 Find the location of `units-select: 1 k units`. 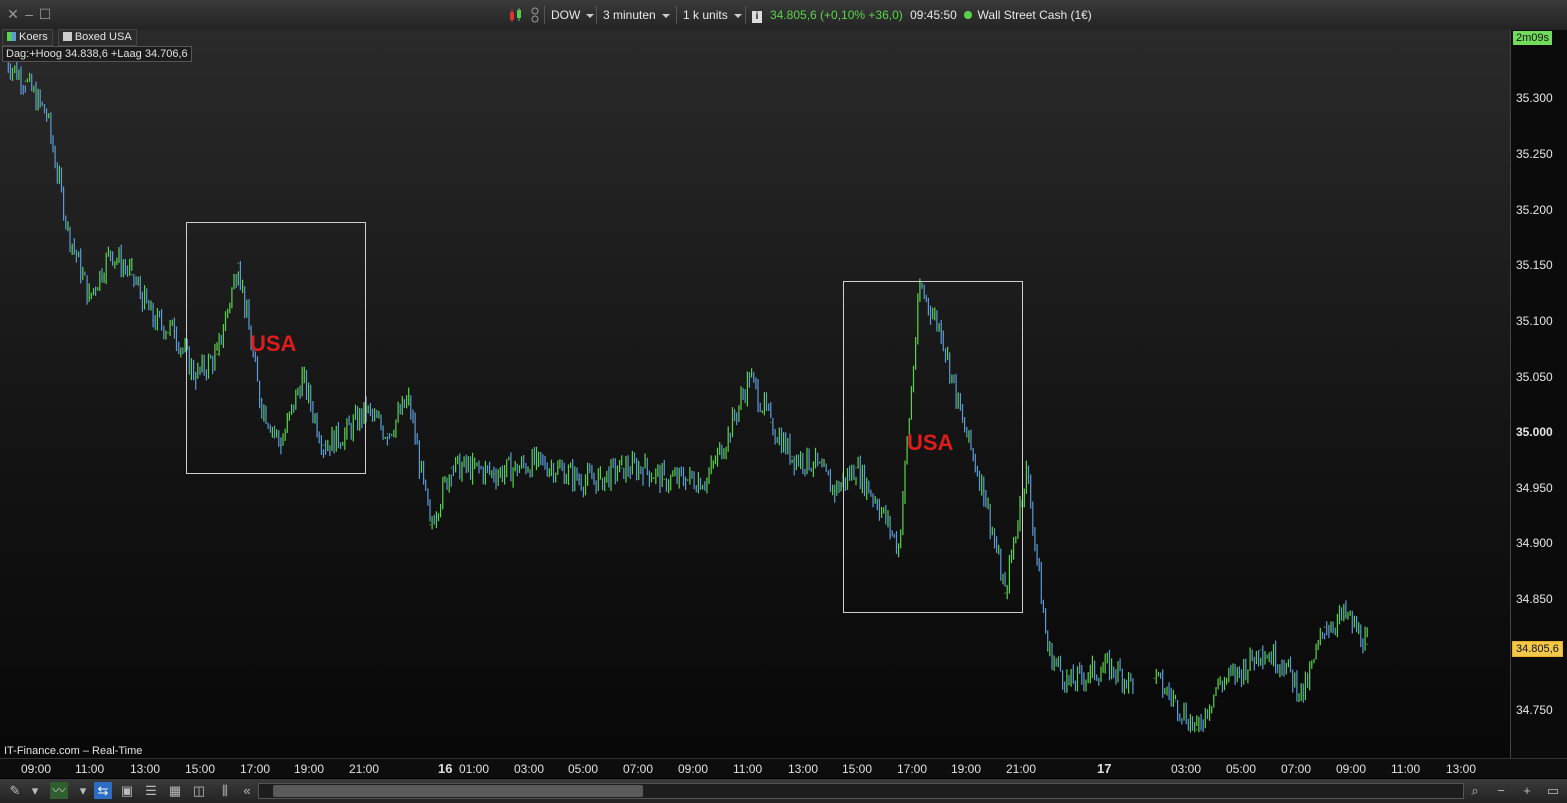

units-select: 1 k units is located at coordinates (712, 15).